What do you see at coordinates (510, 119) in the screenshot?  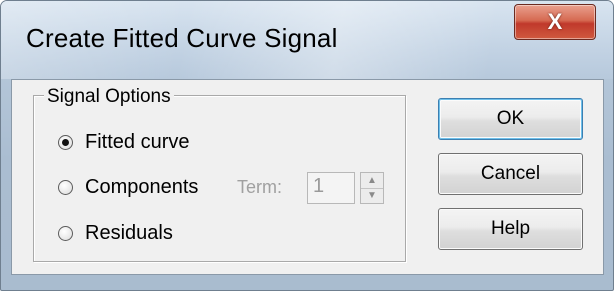 I see `ok-button: OK` at bounding box center [510, 119].